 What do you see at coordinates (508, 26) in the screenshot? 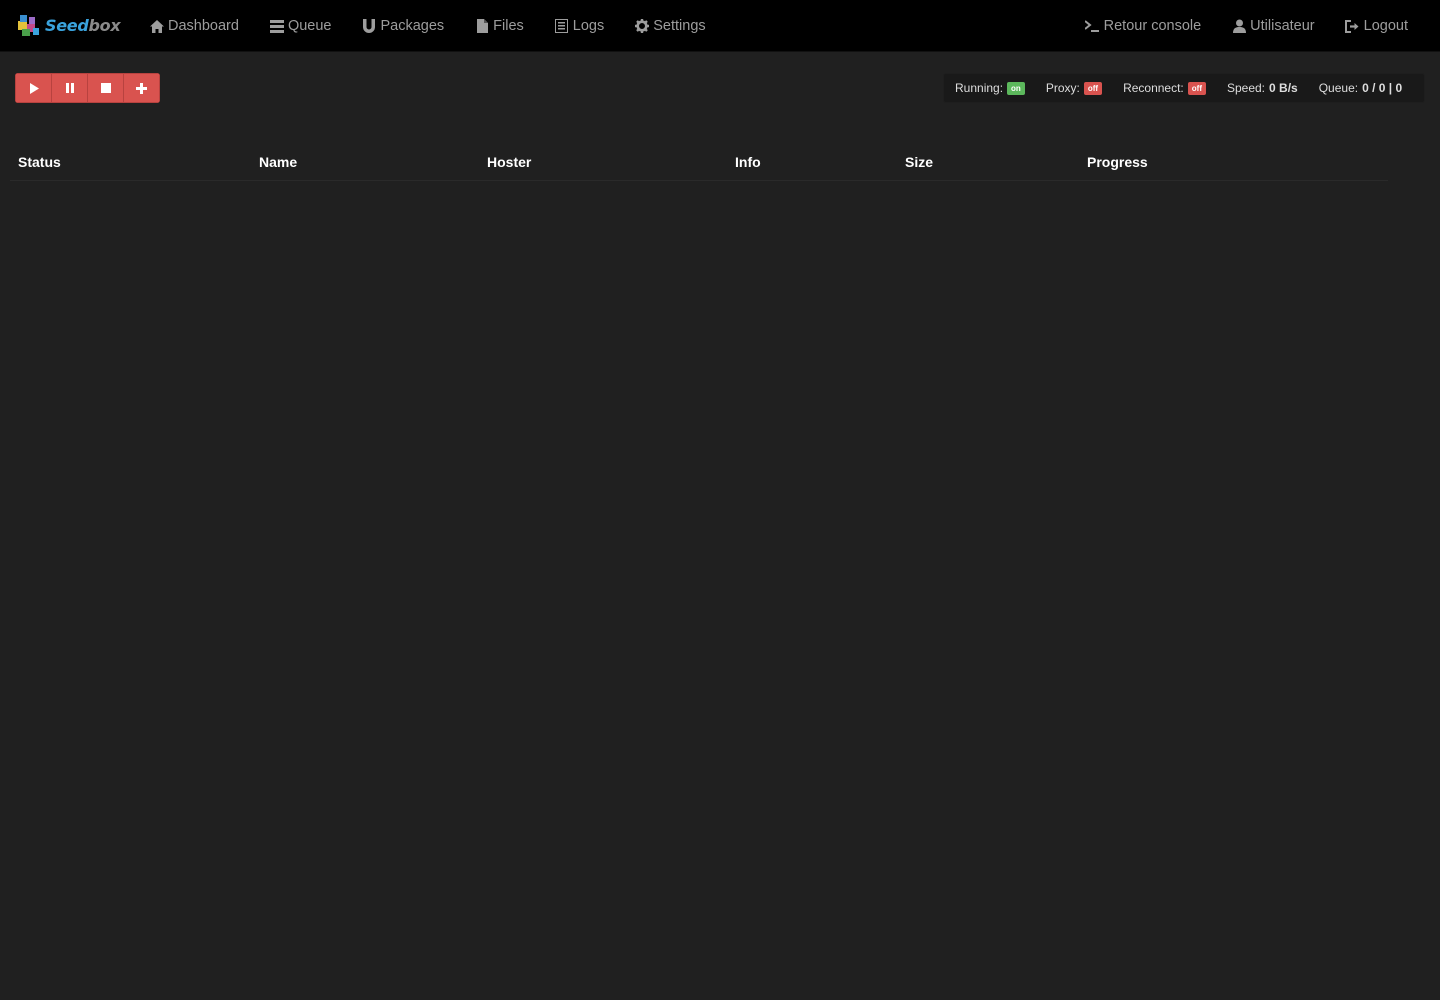
I see `nav-item-label: Files` at bounding box center [508, 26].